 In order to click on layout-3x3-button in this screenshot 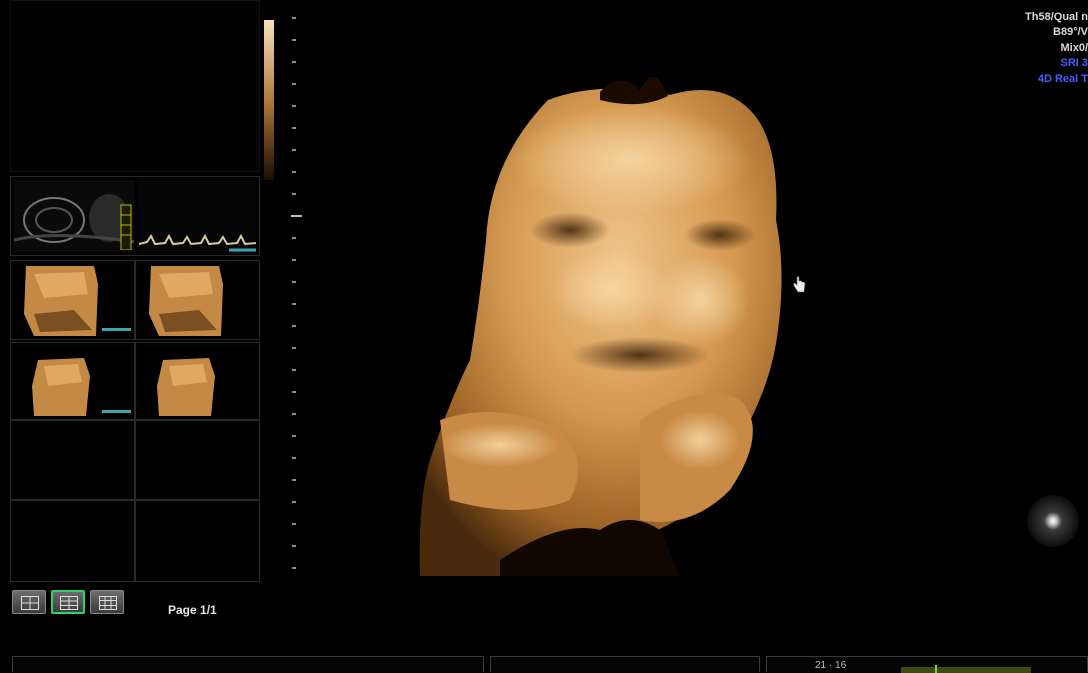, I will do `click(107, 602)`.